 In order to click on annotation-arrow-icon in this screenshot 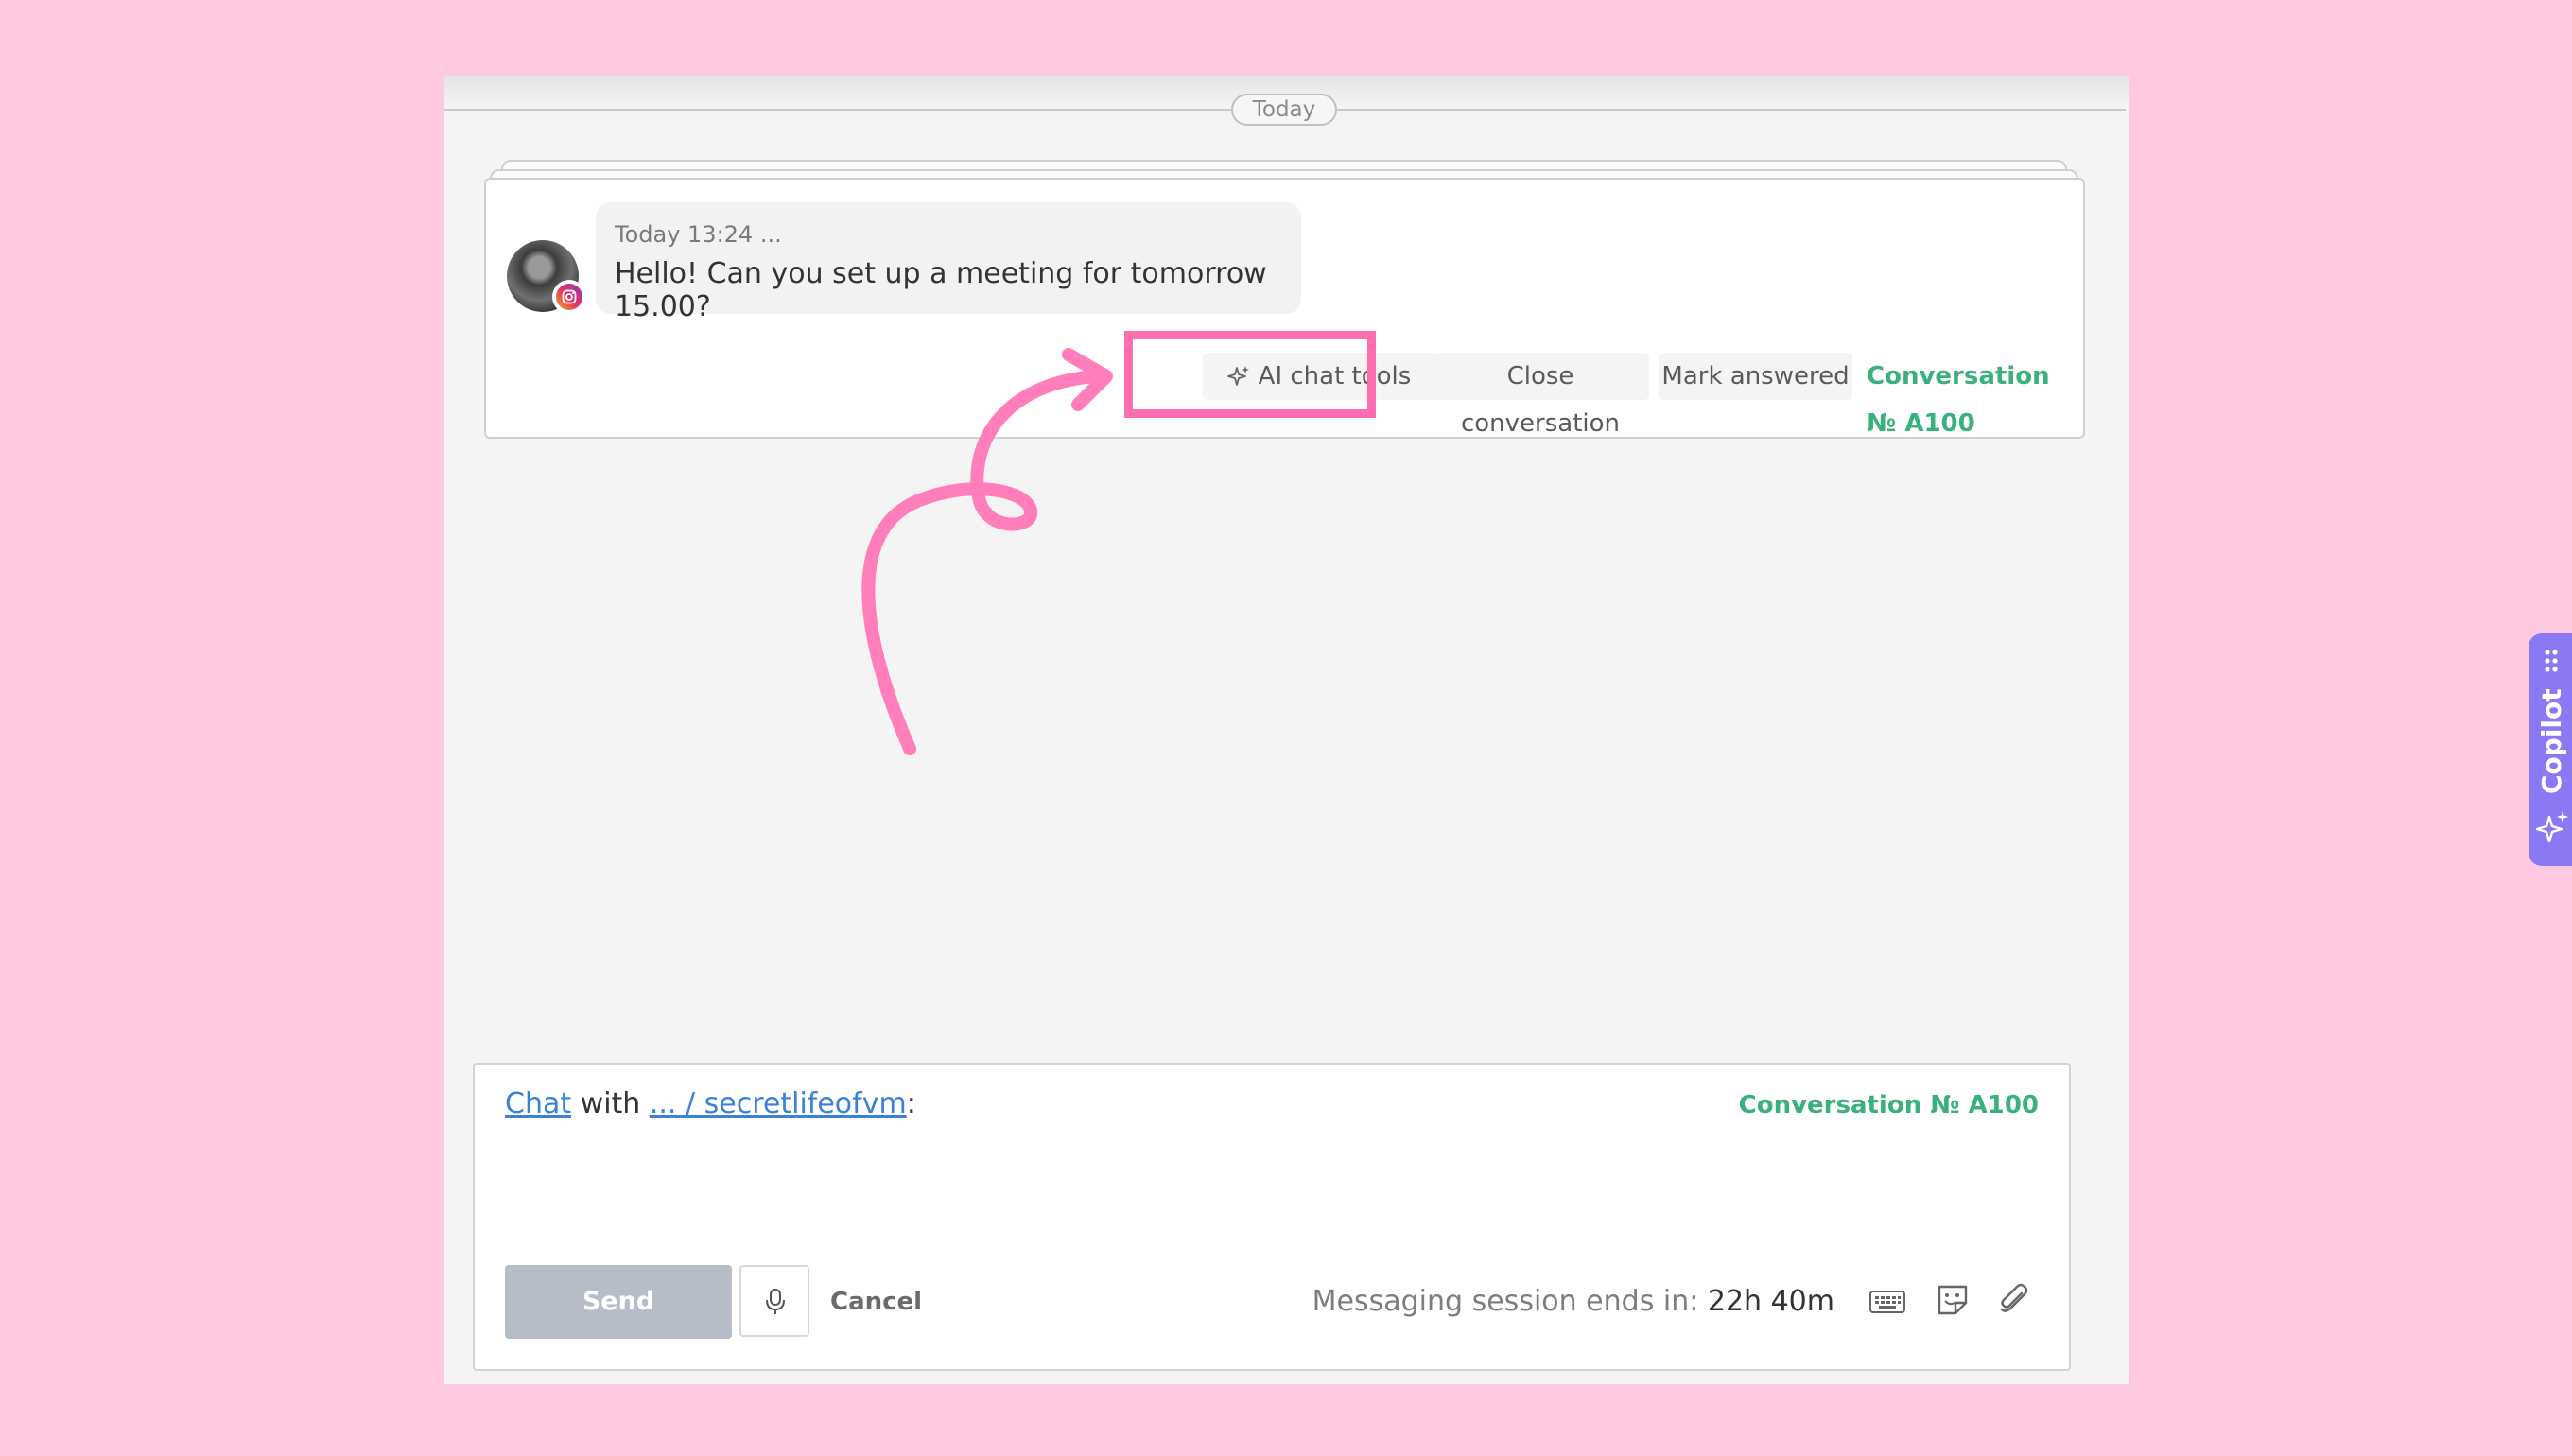, I will do `click(987, 551)`.